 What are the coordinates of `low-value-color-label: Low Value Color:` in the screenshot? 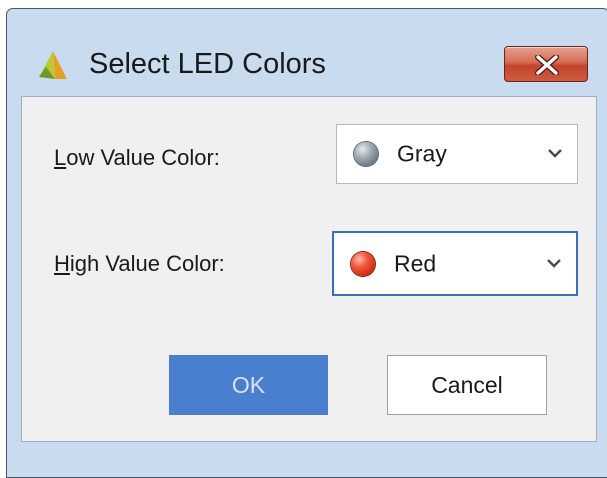 It's located at (137, 158).